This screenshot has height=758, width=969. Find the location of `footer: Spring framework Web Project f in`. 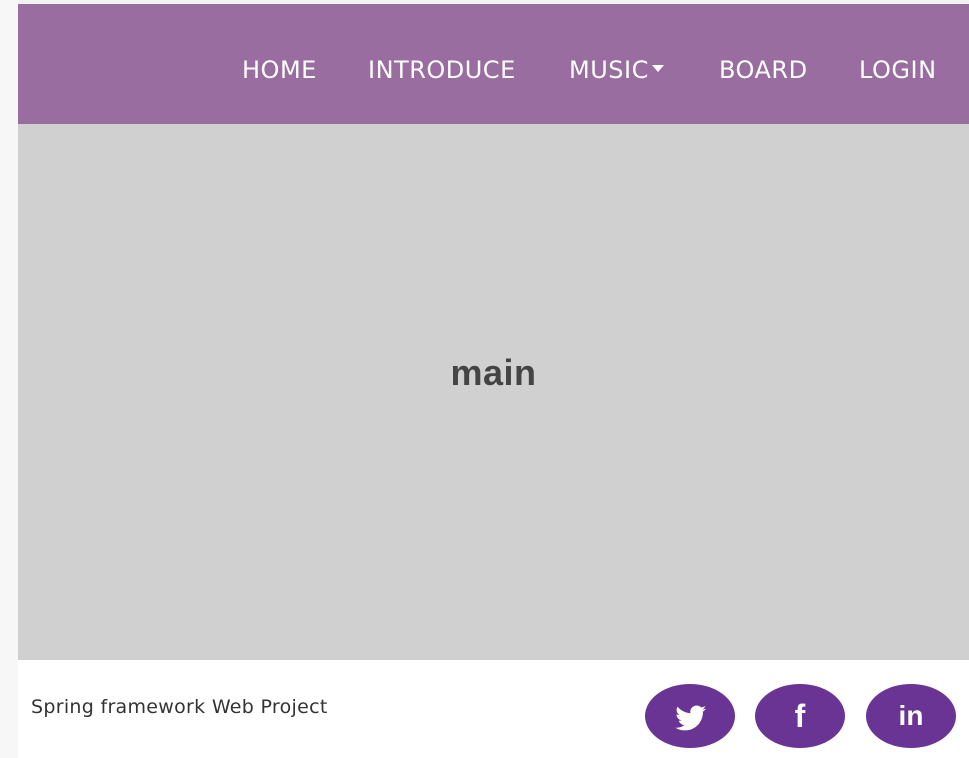

footer: Spring framework Web Project f in is located at coordinates (493, 709).